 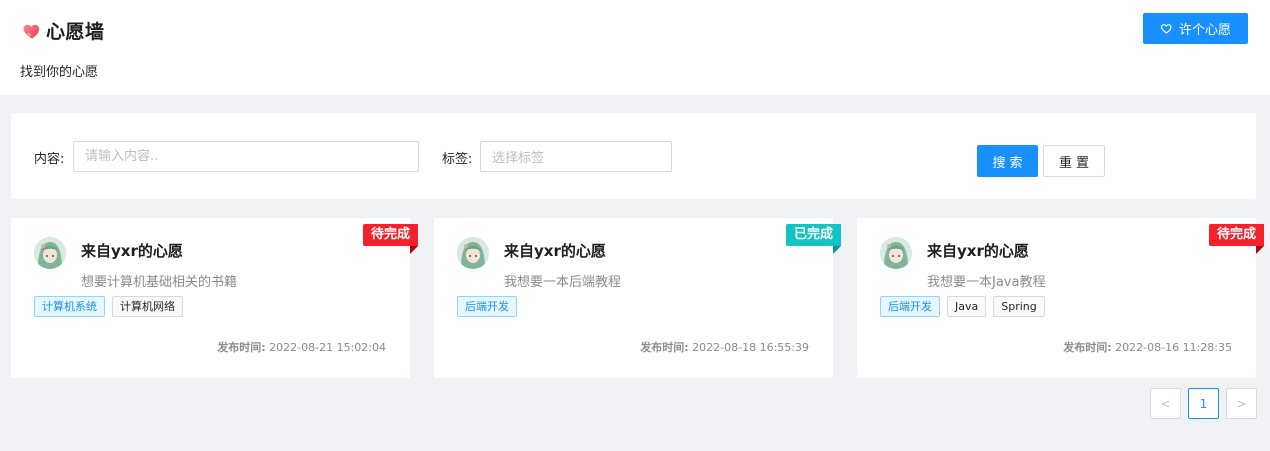 I want to click on title-row: 心愿墙, so click(x=63, y=30).